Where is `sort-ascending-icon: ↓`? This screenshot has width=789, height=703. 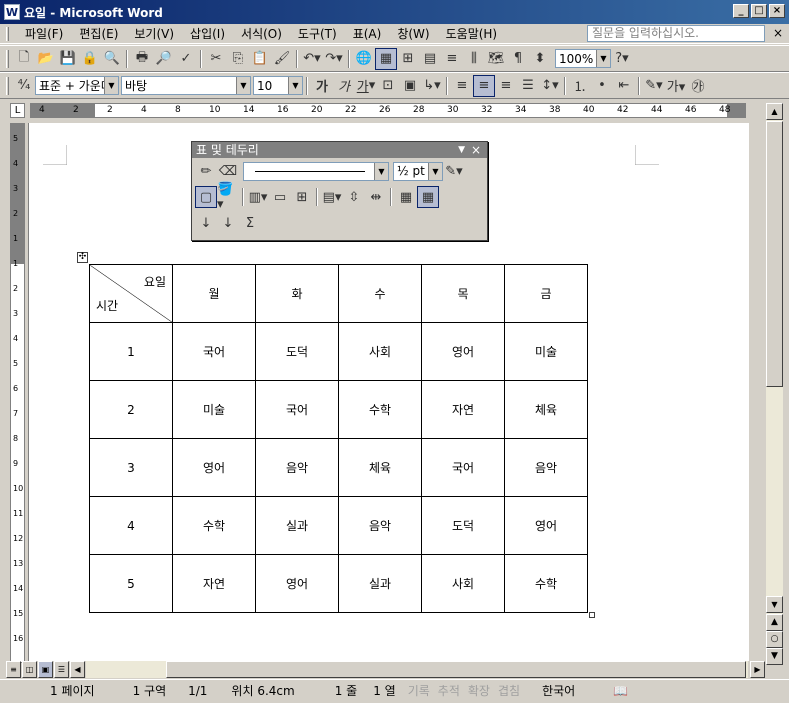
sort-ascending-icon: ↓ is located at coordinates (206, 223).